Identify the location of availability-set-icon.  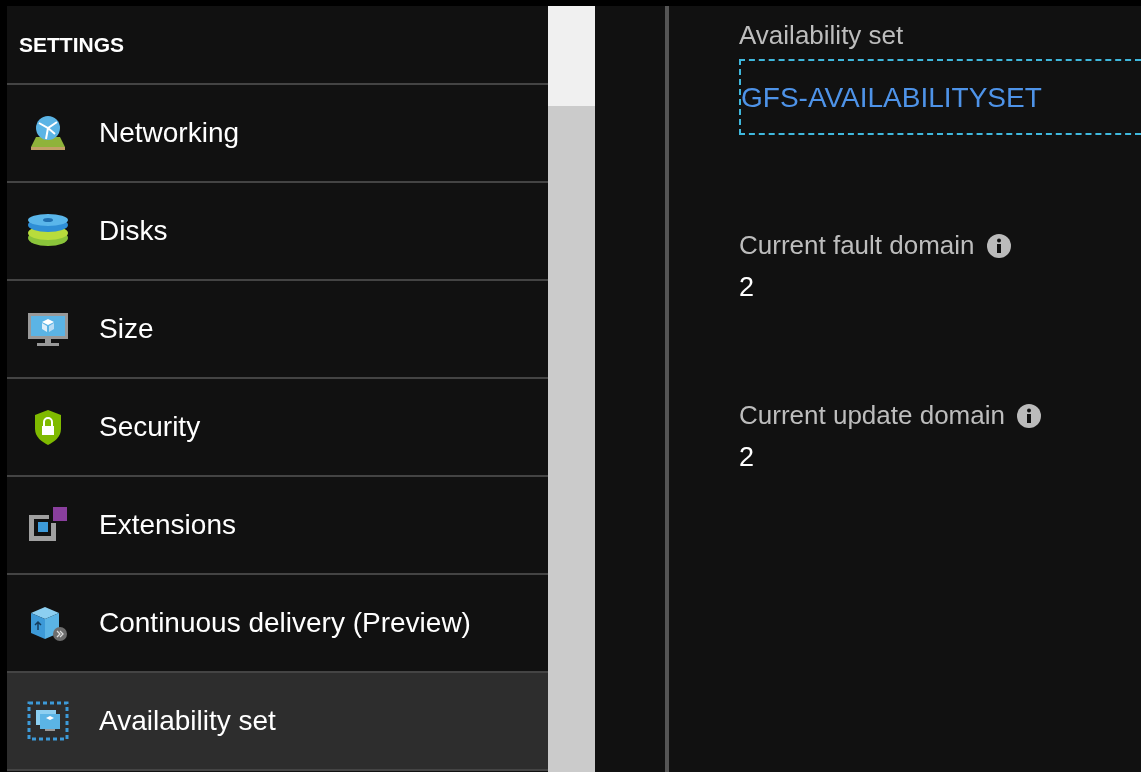
(48, 721).